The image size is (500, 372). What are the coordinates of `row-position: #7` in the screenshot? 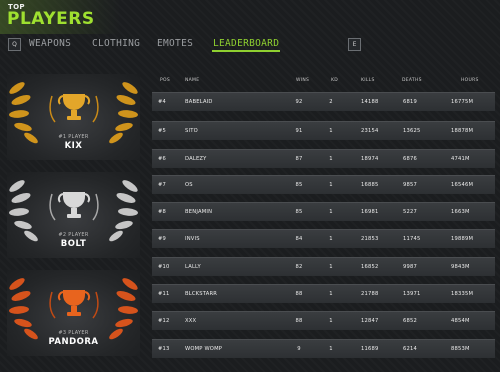 It's located at (162, 185).